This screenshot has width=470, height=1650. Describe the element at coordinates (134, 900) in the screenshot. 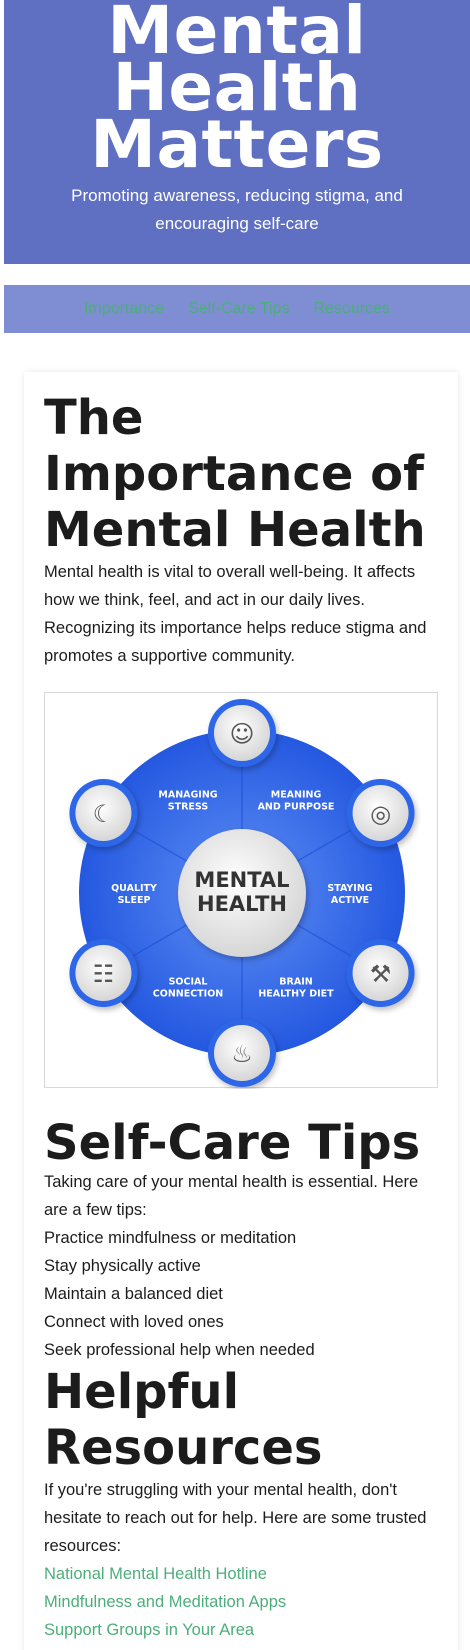

I see `segment-label: SLEEP` at that location.